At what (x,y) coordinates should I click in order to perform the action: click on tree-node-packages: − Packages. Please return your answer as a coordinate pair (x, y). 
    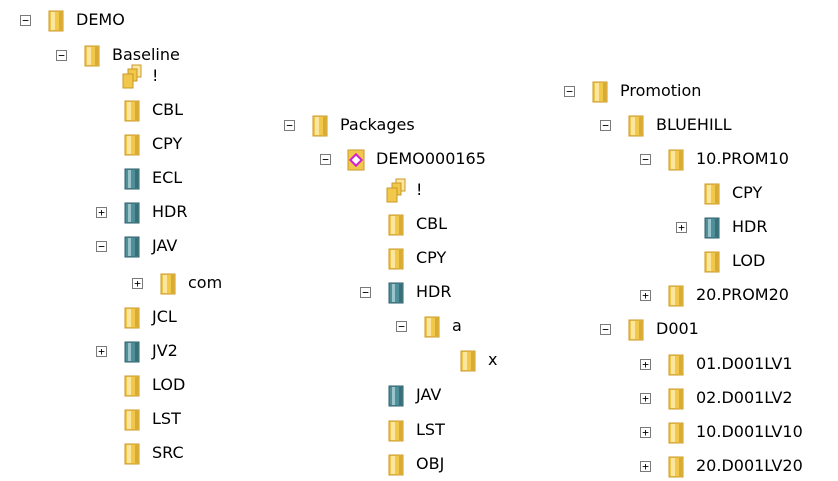
    Looking at the image, I should click on (349, 125).